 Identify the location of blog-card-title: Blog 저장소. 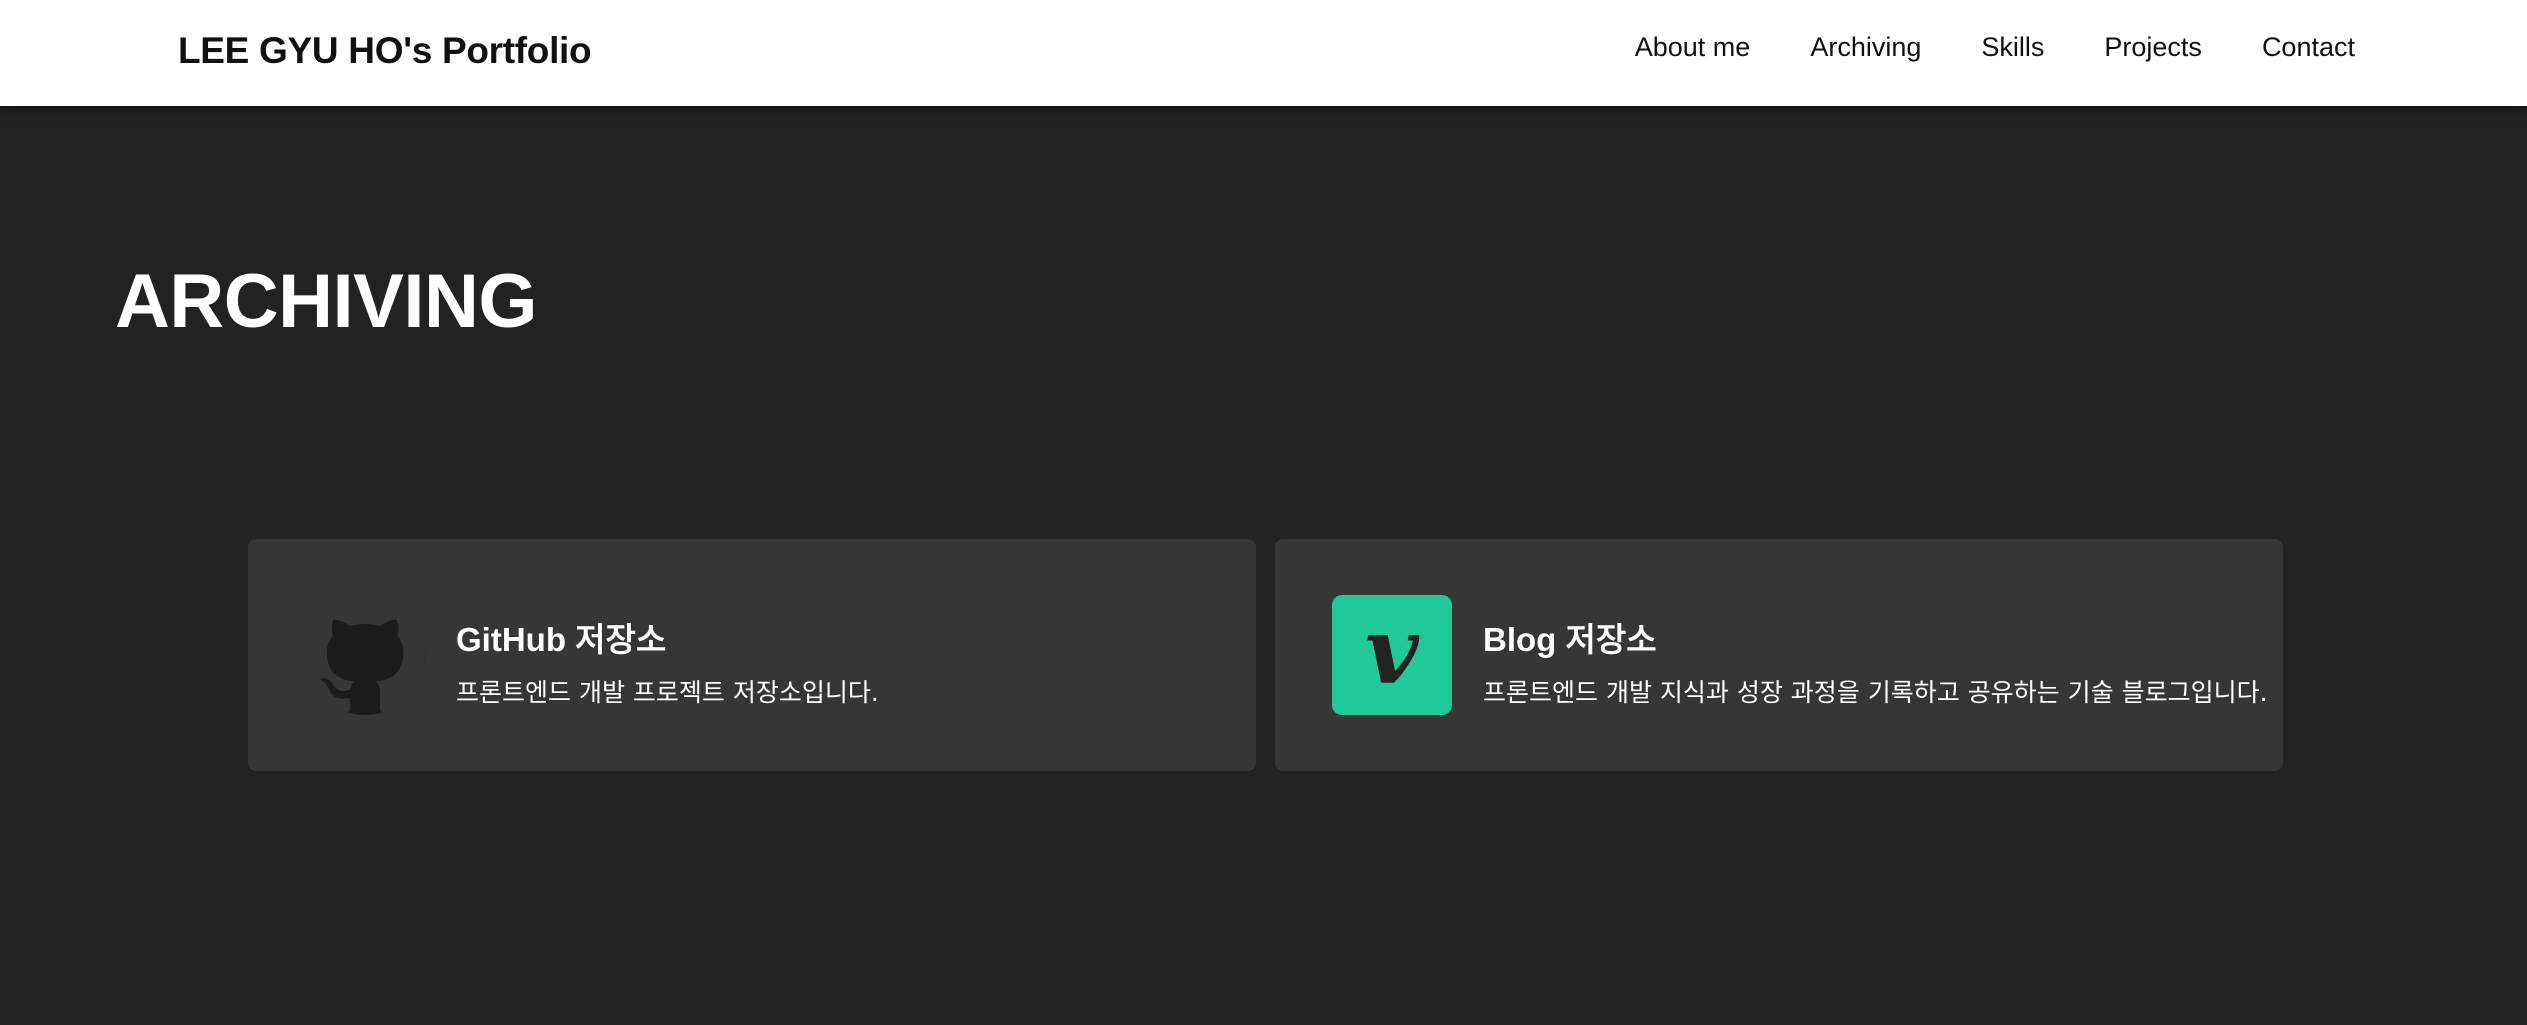
(1570, 639).